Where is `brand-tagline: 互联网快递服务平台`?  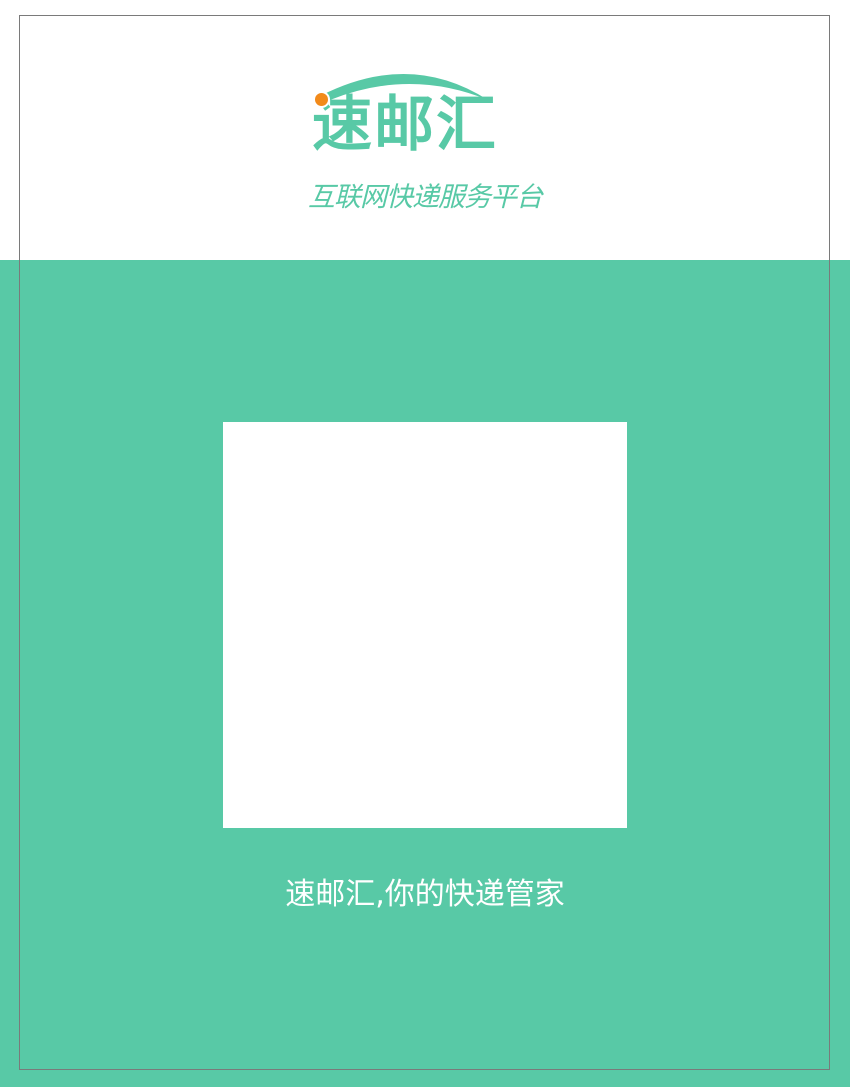
brand-tagline: 互联网快递服务平台 is located at coordinates (425, 197).